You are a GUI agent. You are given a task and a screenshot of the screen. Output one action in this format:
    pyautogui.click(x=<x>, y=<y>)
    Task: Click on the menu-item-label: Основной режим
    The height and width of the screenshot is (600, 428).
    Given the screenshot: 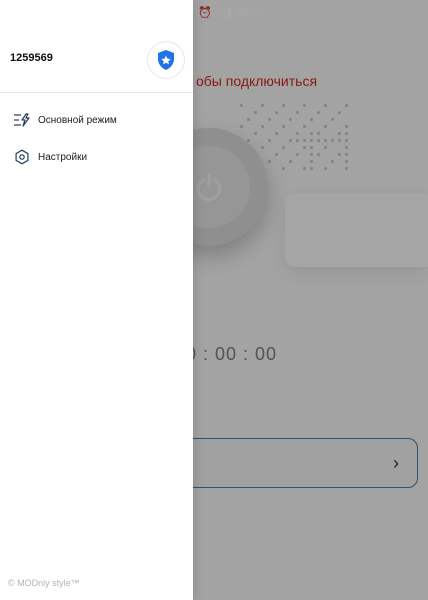 What is the action you would take?
    pyautogui.click(x=77, y=120)
    